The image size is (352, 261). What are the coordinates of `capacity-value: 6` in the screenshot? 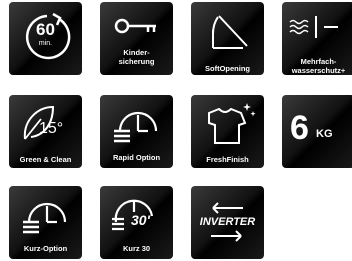 It's located at (299, 128).